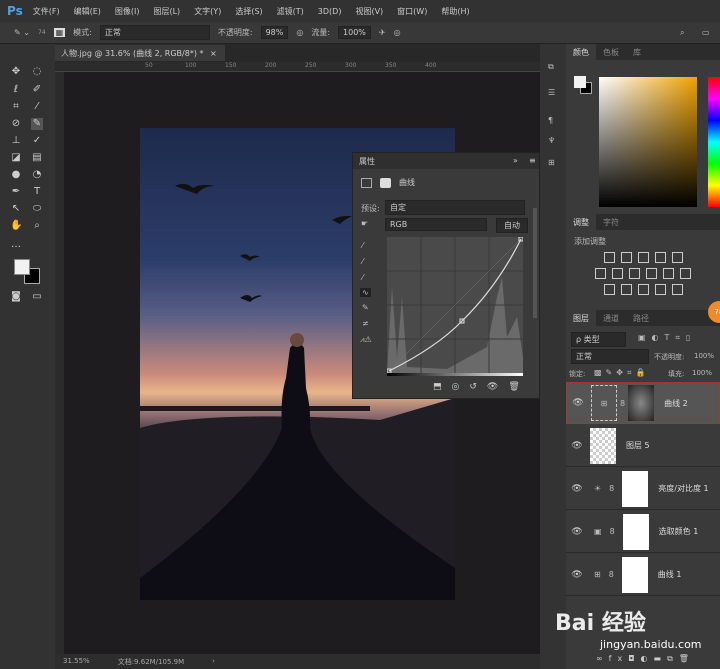 This screenshot has height=669, width=720. I want to click on curve-graph, so click(455, 305).